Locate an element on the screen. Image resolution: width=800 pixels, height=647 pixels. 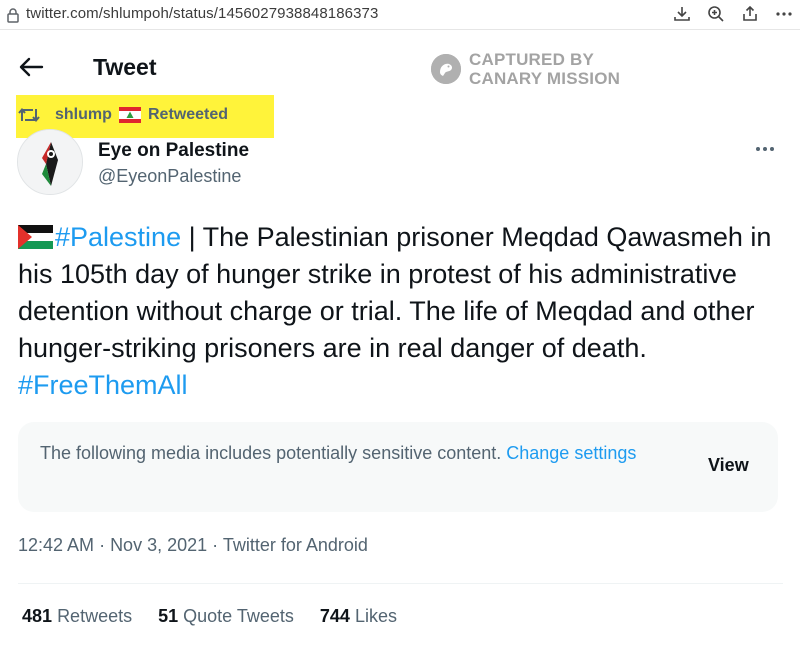
more-icon is located at coordinates (784, 14).